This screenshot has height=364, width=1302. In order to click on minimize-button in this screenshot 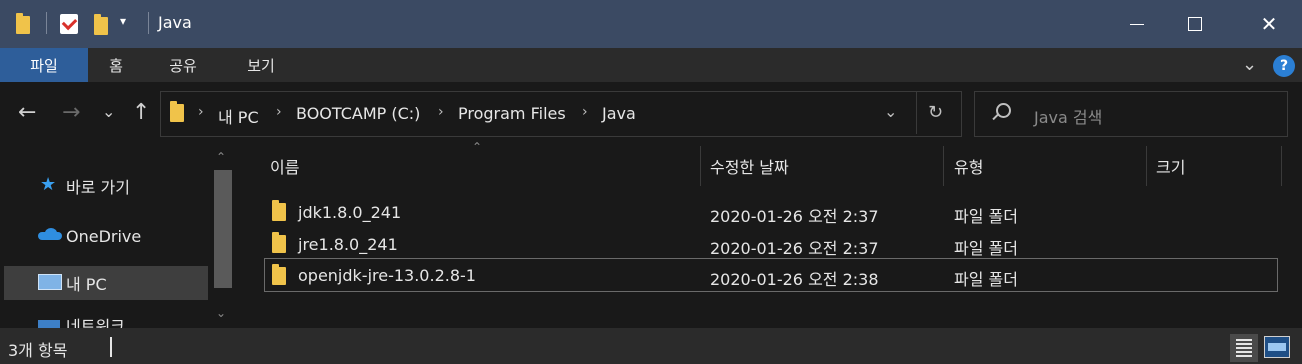, I will do `click(1137, 24)`.